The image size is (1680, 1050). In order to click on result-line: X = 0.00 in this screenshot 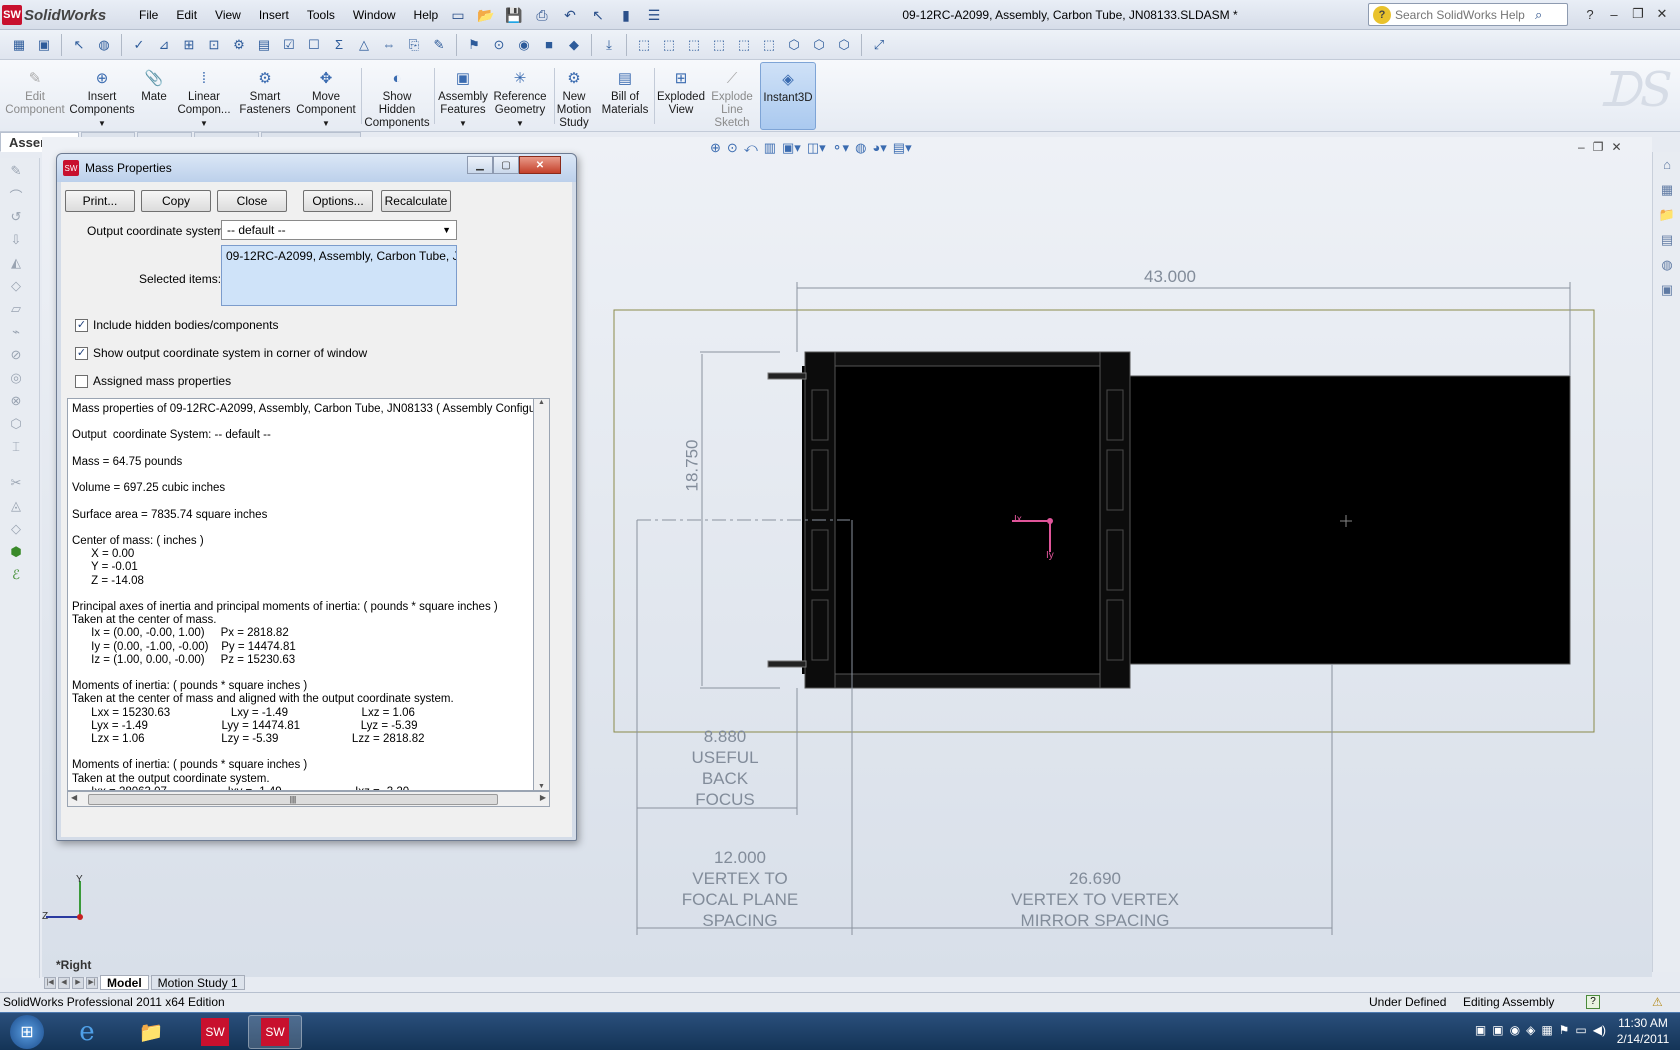, I will do `click(103, 554)`.